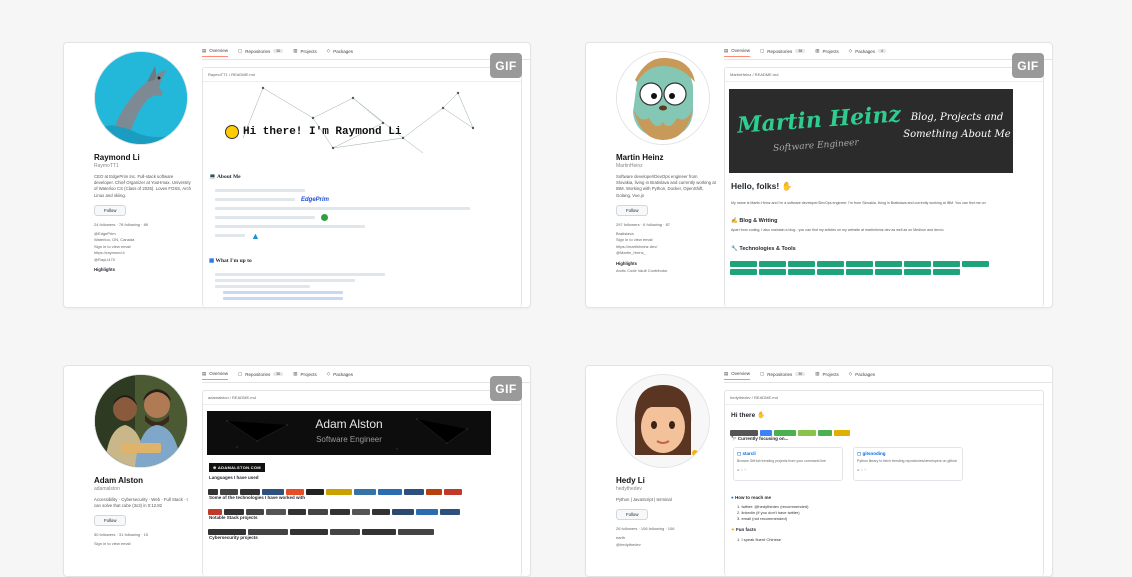 The width and height of the screenshot is (1132, 577). I want to click on meta-twitter: @Martin_Heinz_, so click(666, 253).